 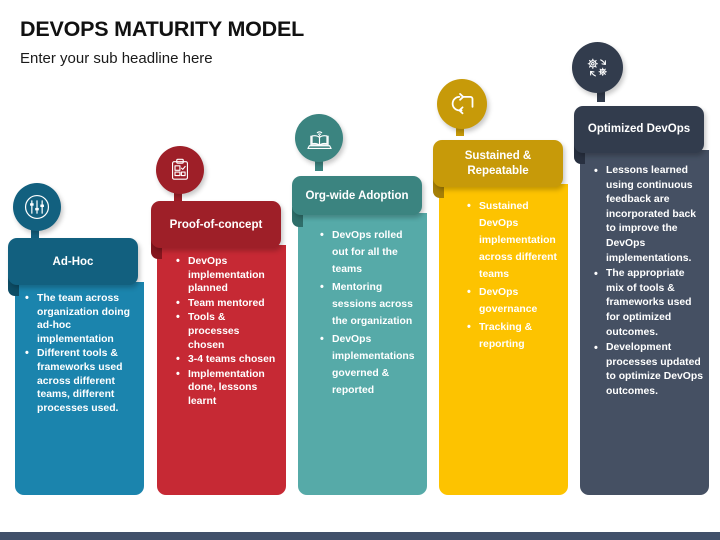 I want to click on page-title: DEVOPS MATURITY MODEL, so click(x=162, y=29).